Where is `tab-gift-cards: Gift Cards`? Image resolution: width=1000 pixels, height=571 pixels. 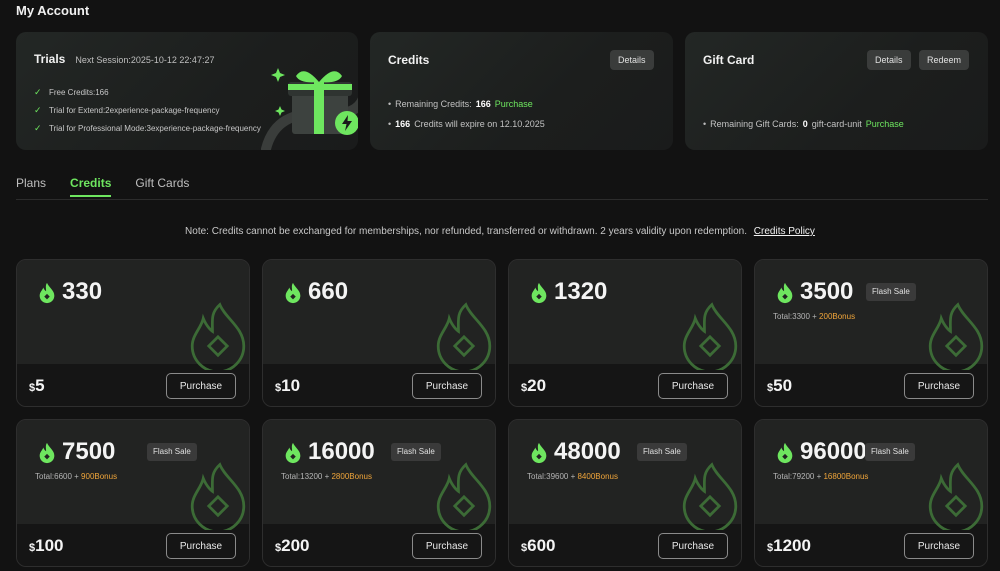 tab-gift-cards: Gift Cards is located at coordinates (162, 186).